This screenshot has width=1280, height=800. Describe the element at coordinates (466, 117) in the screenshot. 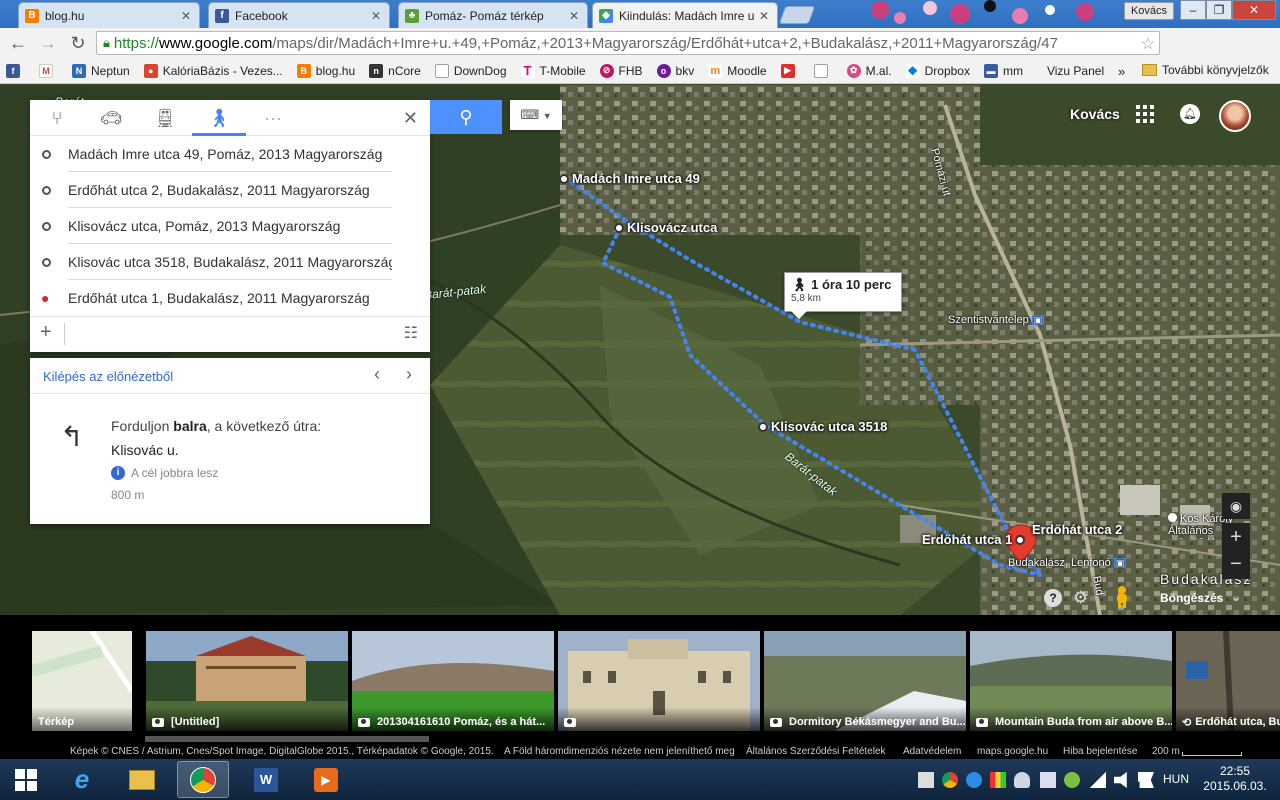

I see `search-button: ⚲` at that location.